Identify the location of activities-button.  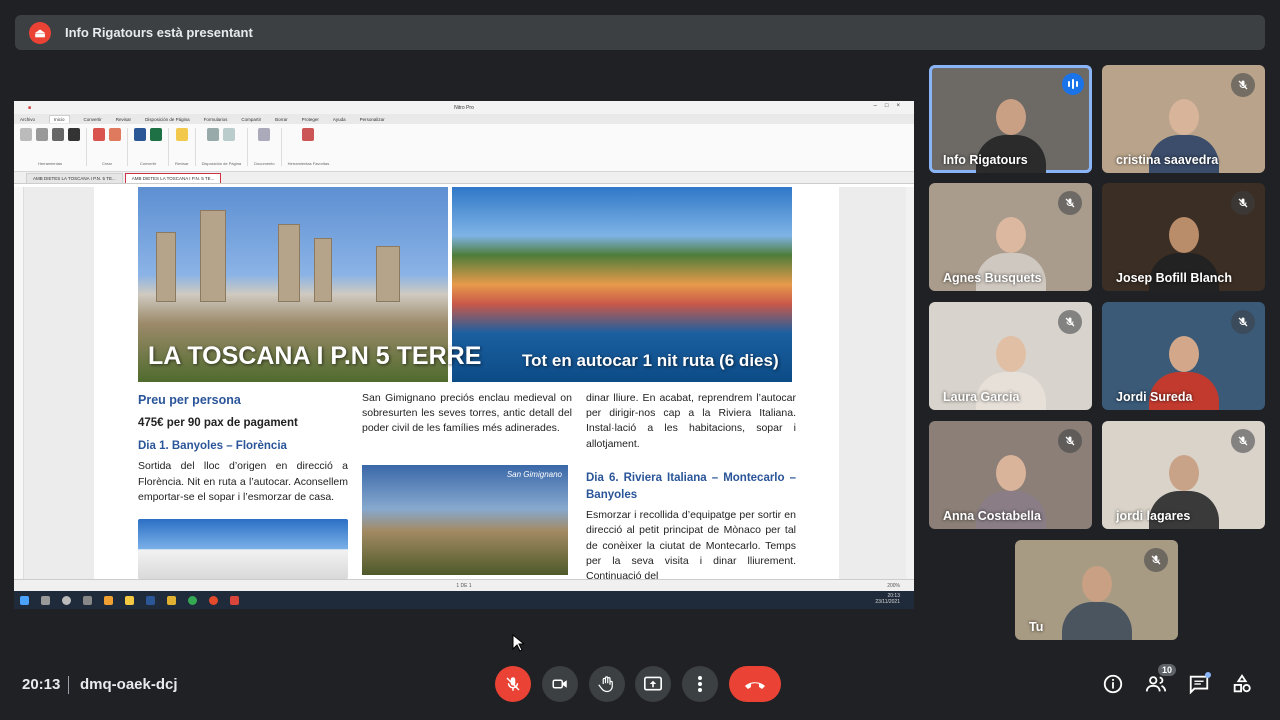
(1242, 684).